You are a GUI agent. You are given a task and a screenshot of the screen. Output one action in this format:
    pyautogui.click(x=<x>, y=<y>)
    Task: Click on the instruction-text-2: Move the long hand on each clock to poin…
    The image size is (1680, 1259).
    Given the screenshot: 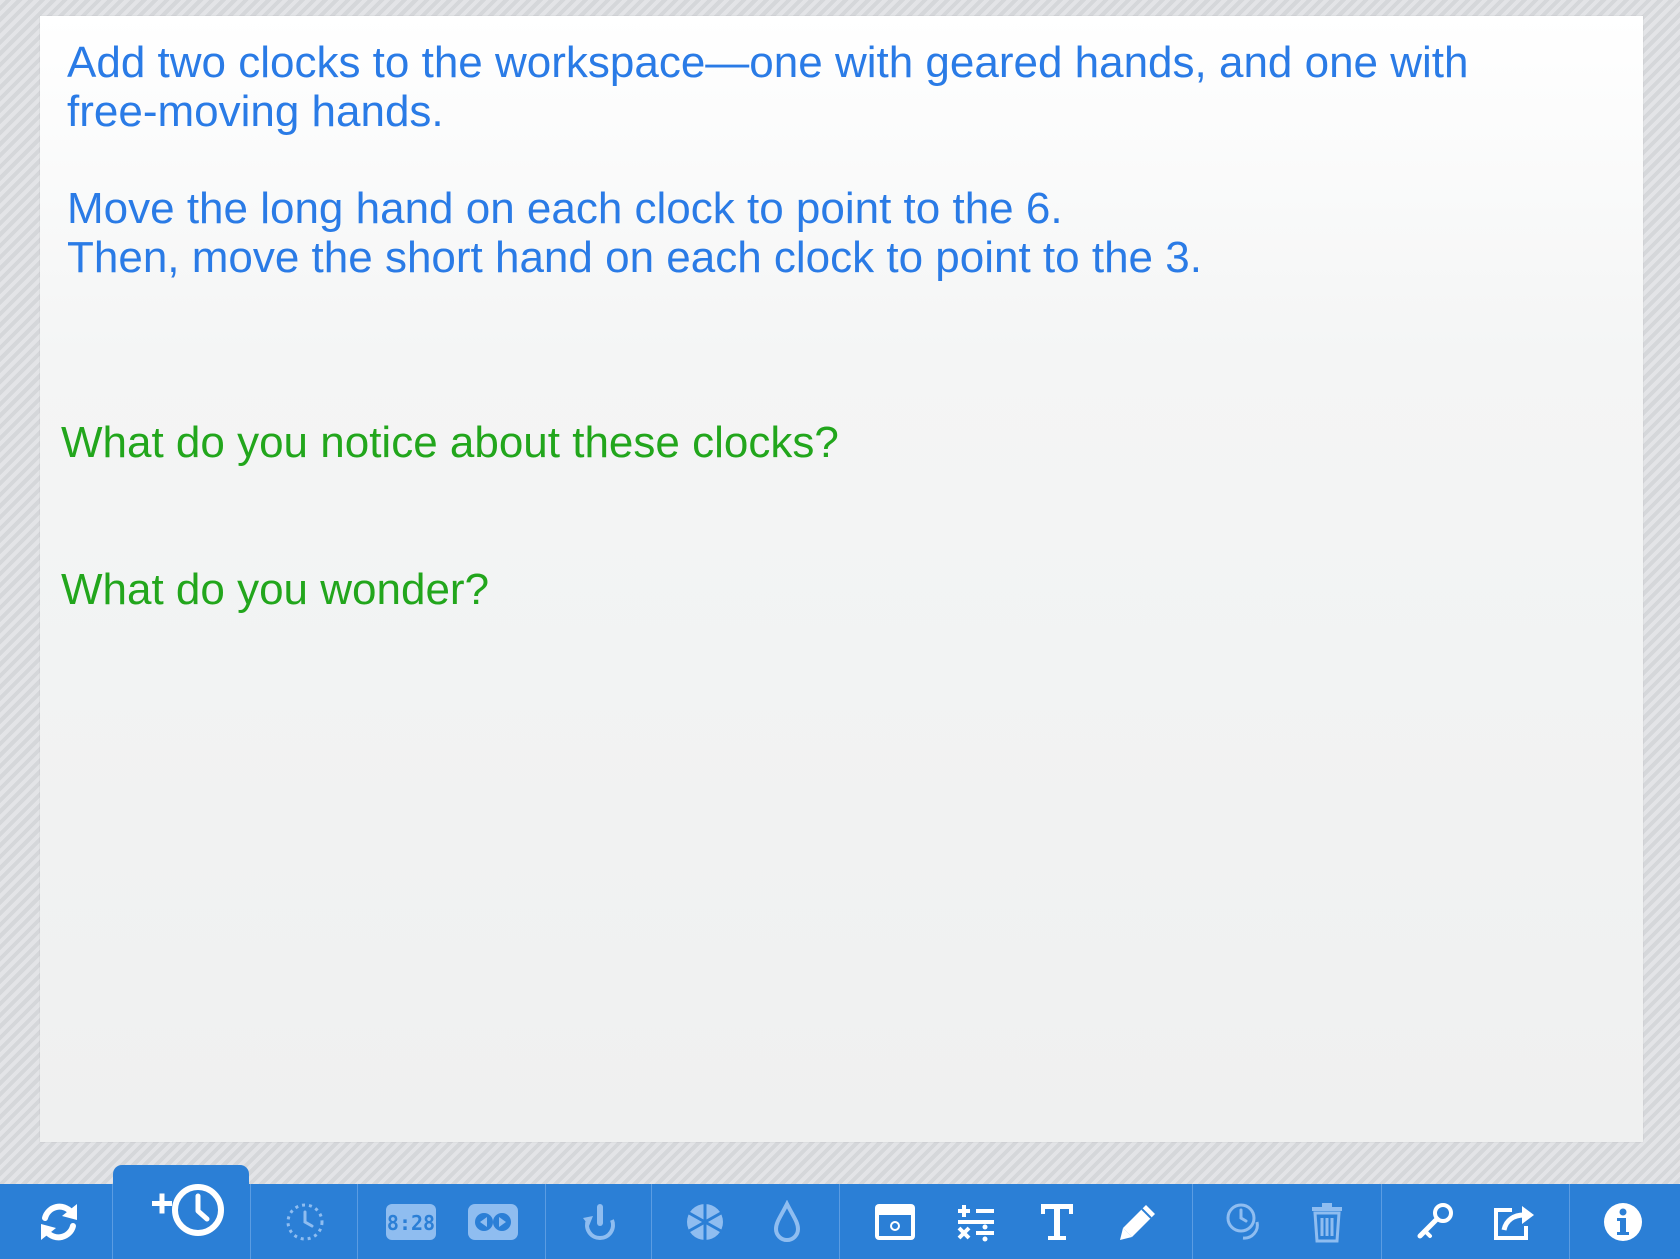 What is the action you would take?
    pyautogui.click(x=634, y=233)
    